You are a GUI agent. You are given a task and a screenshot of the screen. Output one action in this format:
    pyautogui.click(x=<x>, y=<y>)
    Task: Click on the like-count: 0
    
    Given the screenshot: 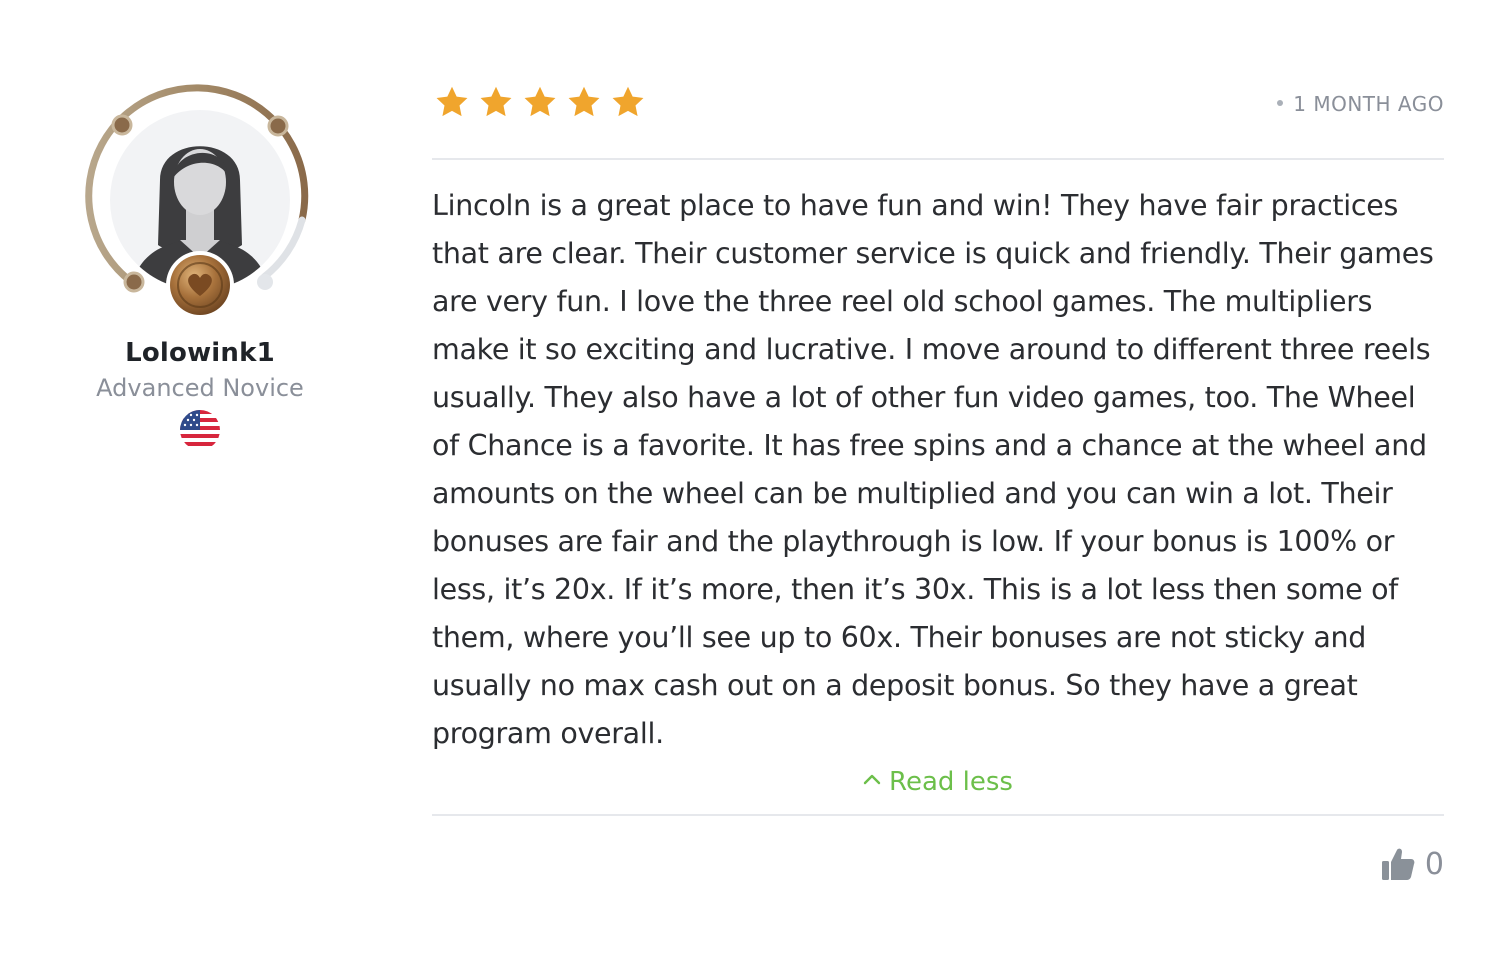 What is the action you would take?
    pyautogui.click(x=1434, y=864)
    